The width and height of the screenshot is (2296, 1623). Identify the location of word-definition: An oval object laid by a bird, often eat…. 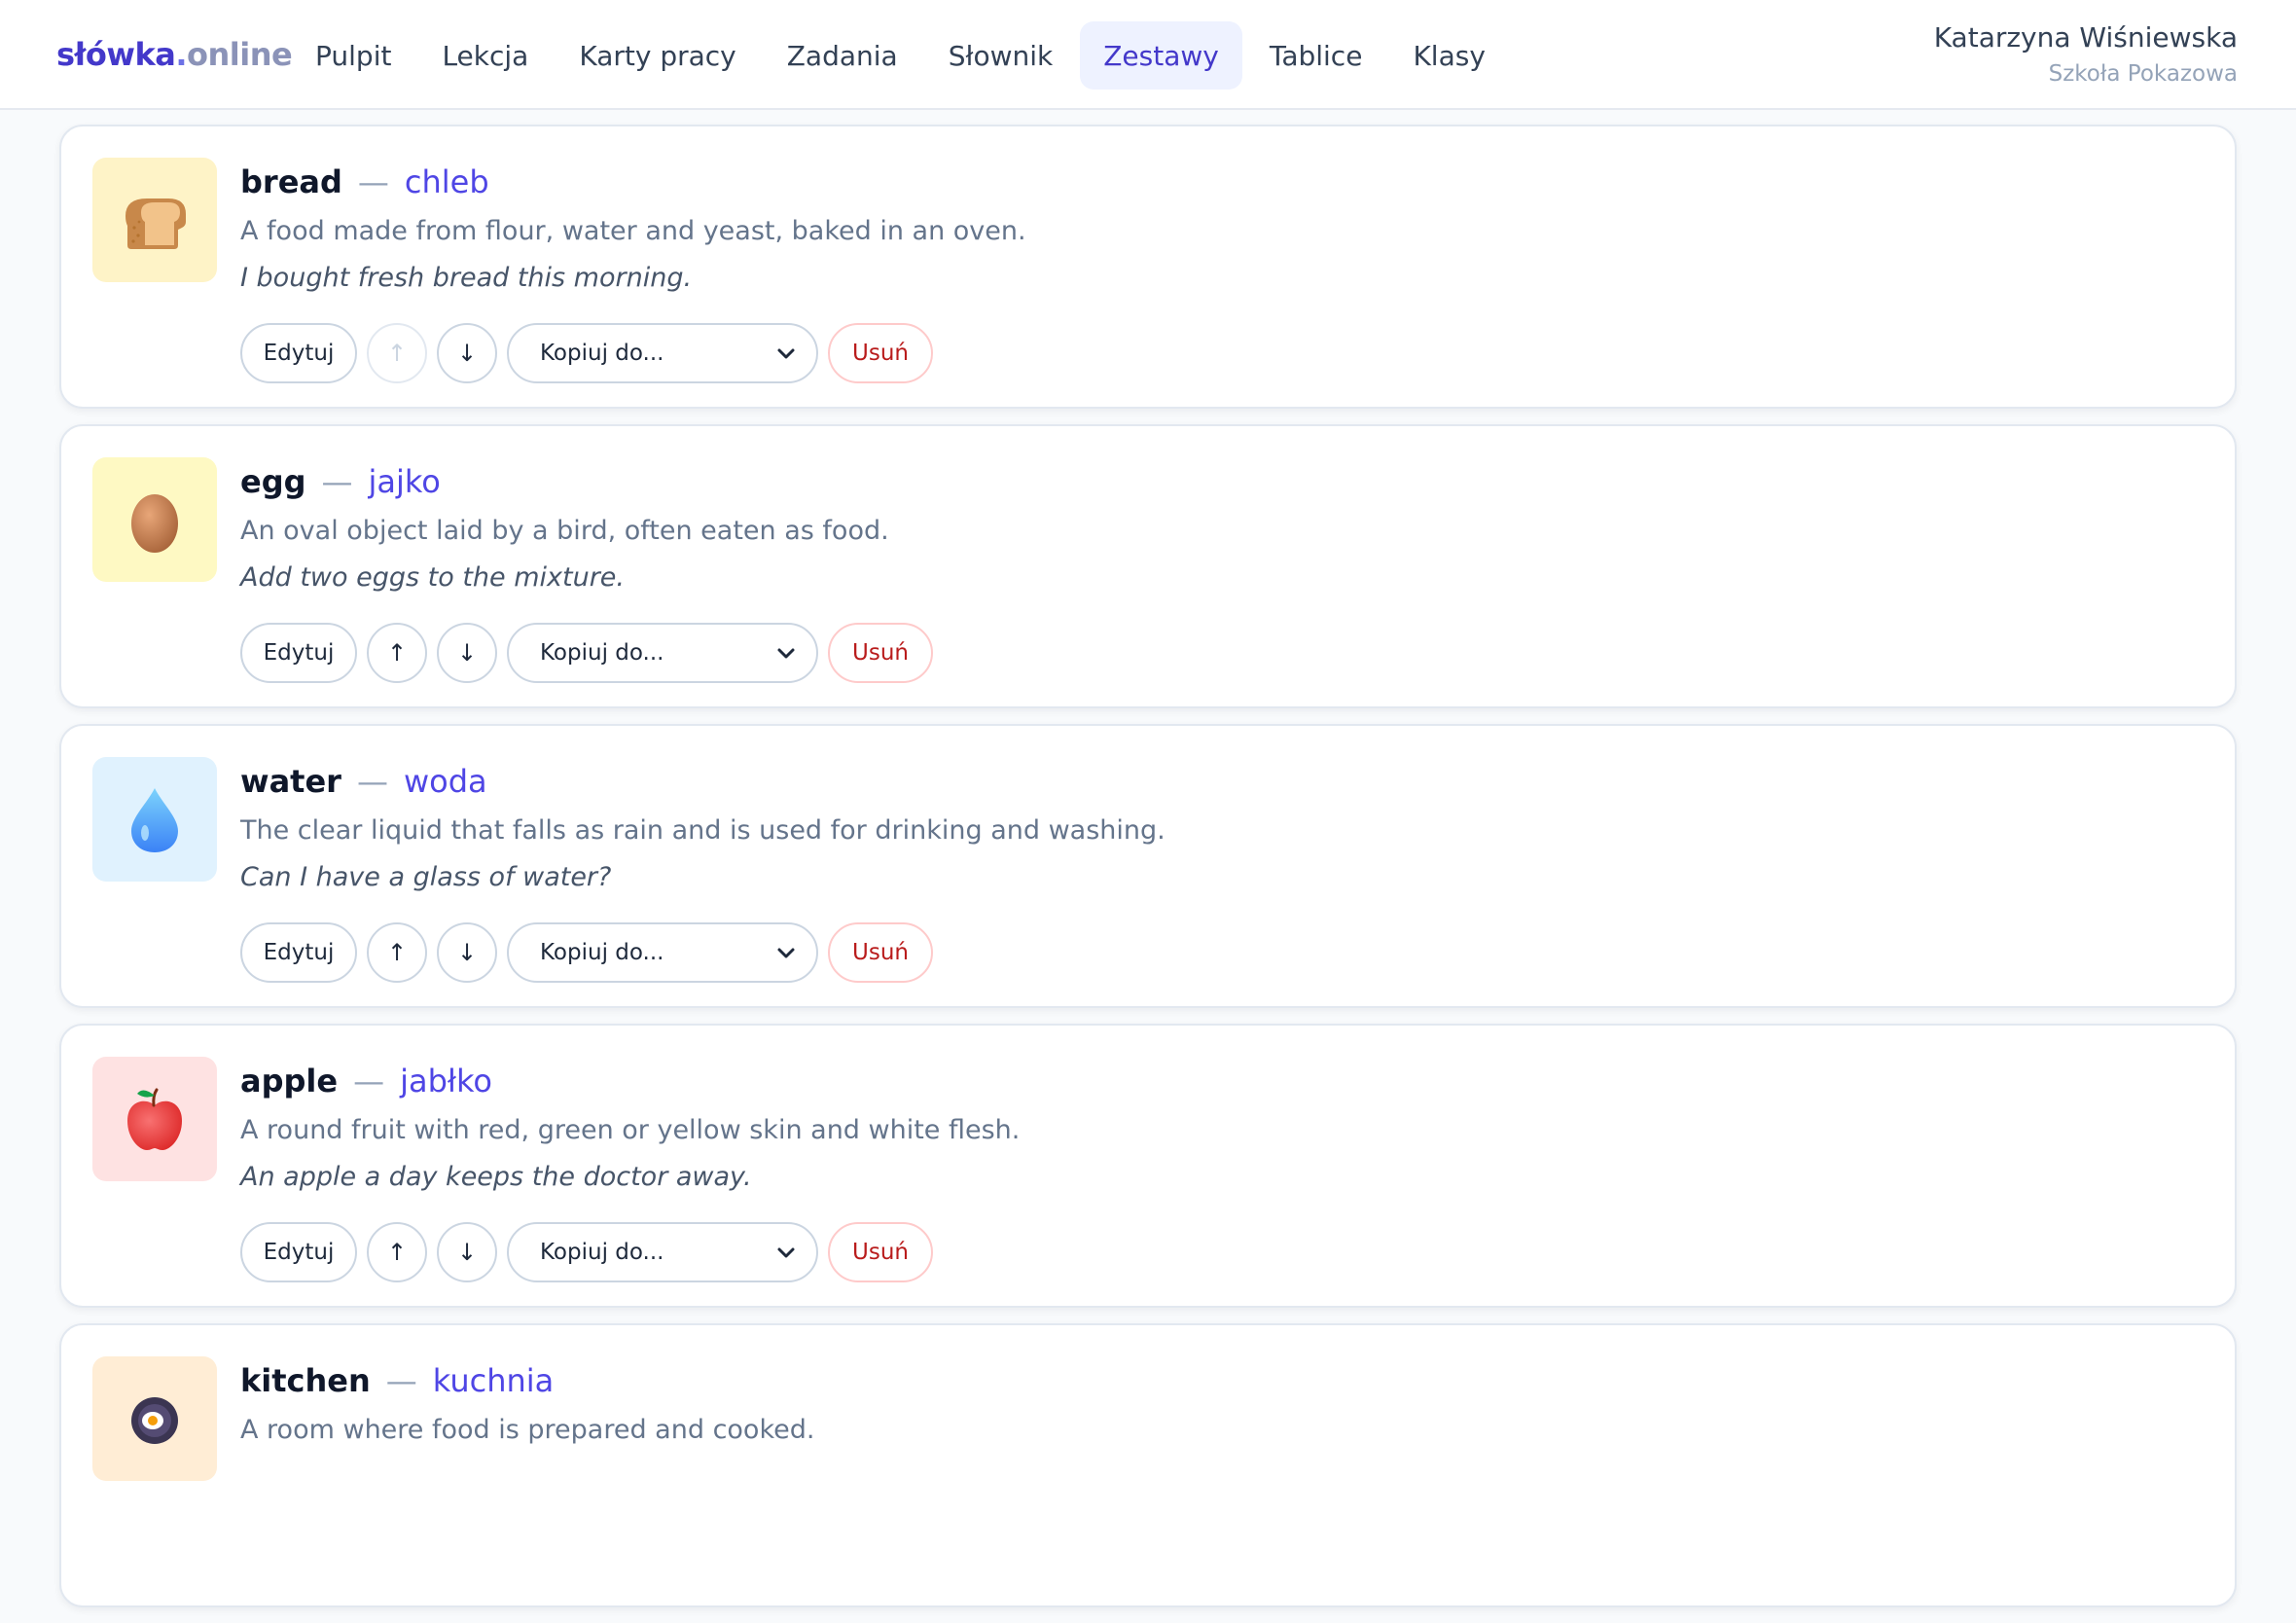
(564, 531).